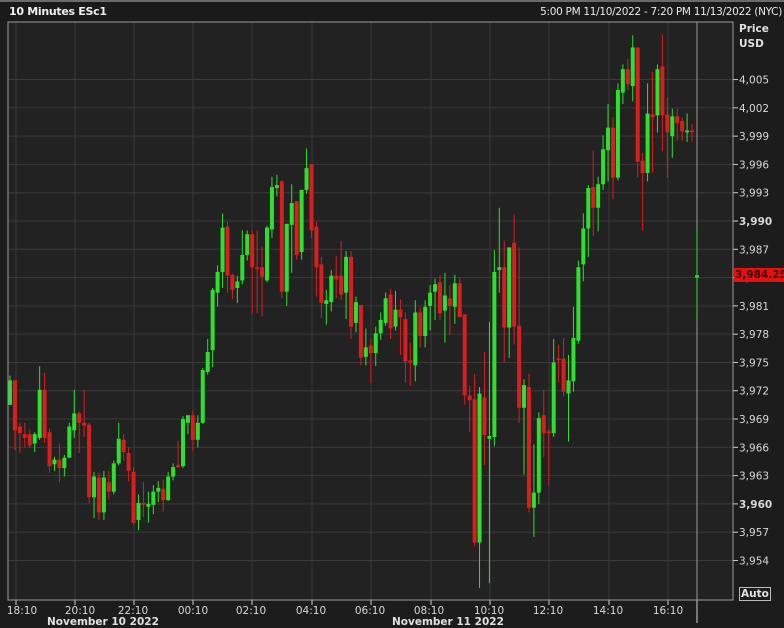 This screenshot has width=784, height=628. I want to click on y-tick-label: 3,996, so click(754, 165).